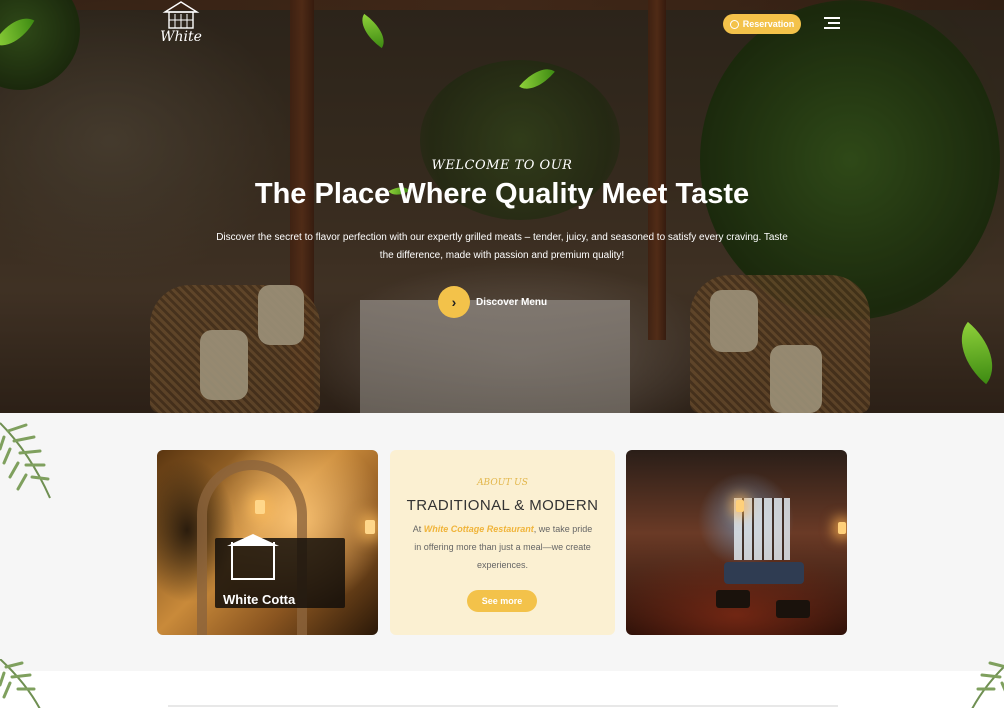 The height and width of the screenshot is (708, 1004). Describe the element at coordinates (267, 542) in the screenshot. I see `restaurant-entrance-image: White Cotta` at that location.